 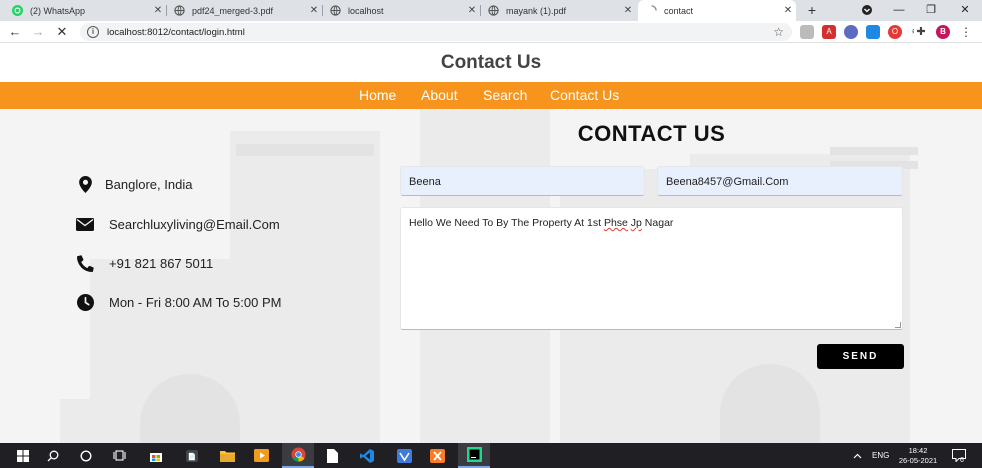 What do you see at coordinates (149, 184) in the screenshot?
I see `info-address-text: Banglore, India` at bounding box center [149, 184].